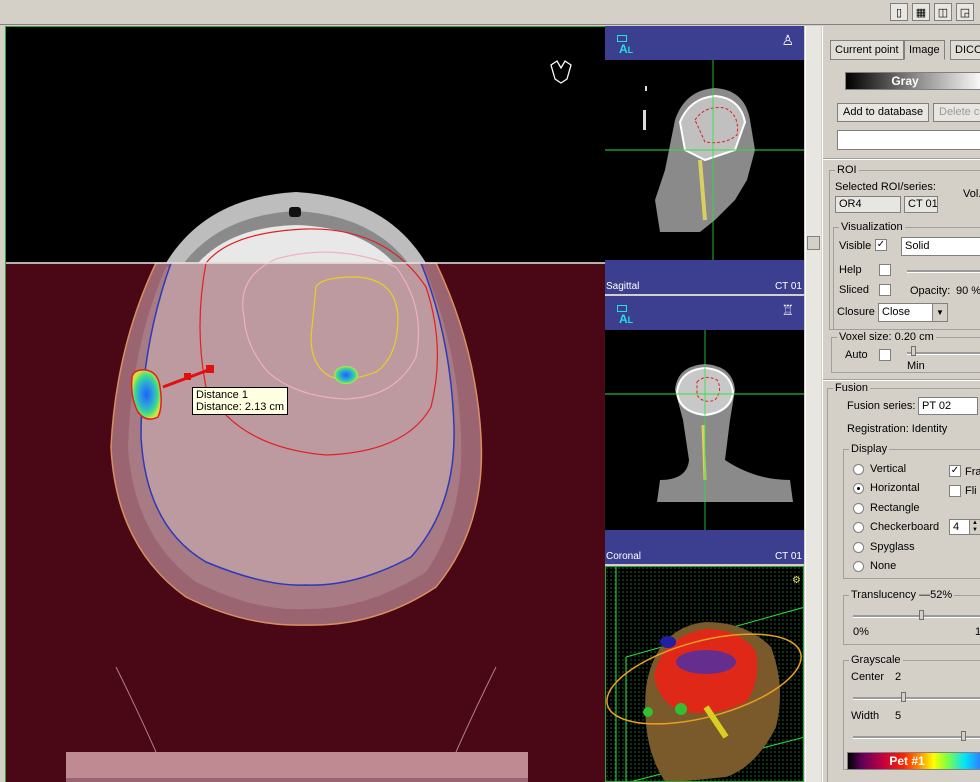  I want to click on help-slider, so click(943, 271).